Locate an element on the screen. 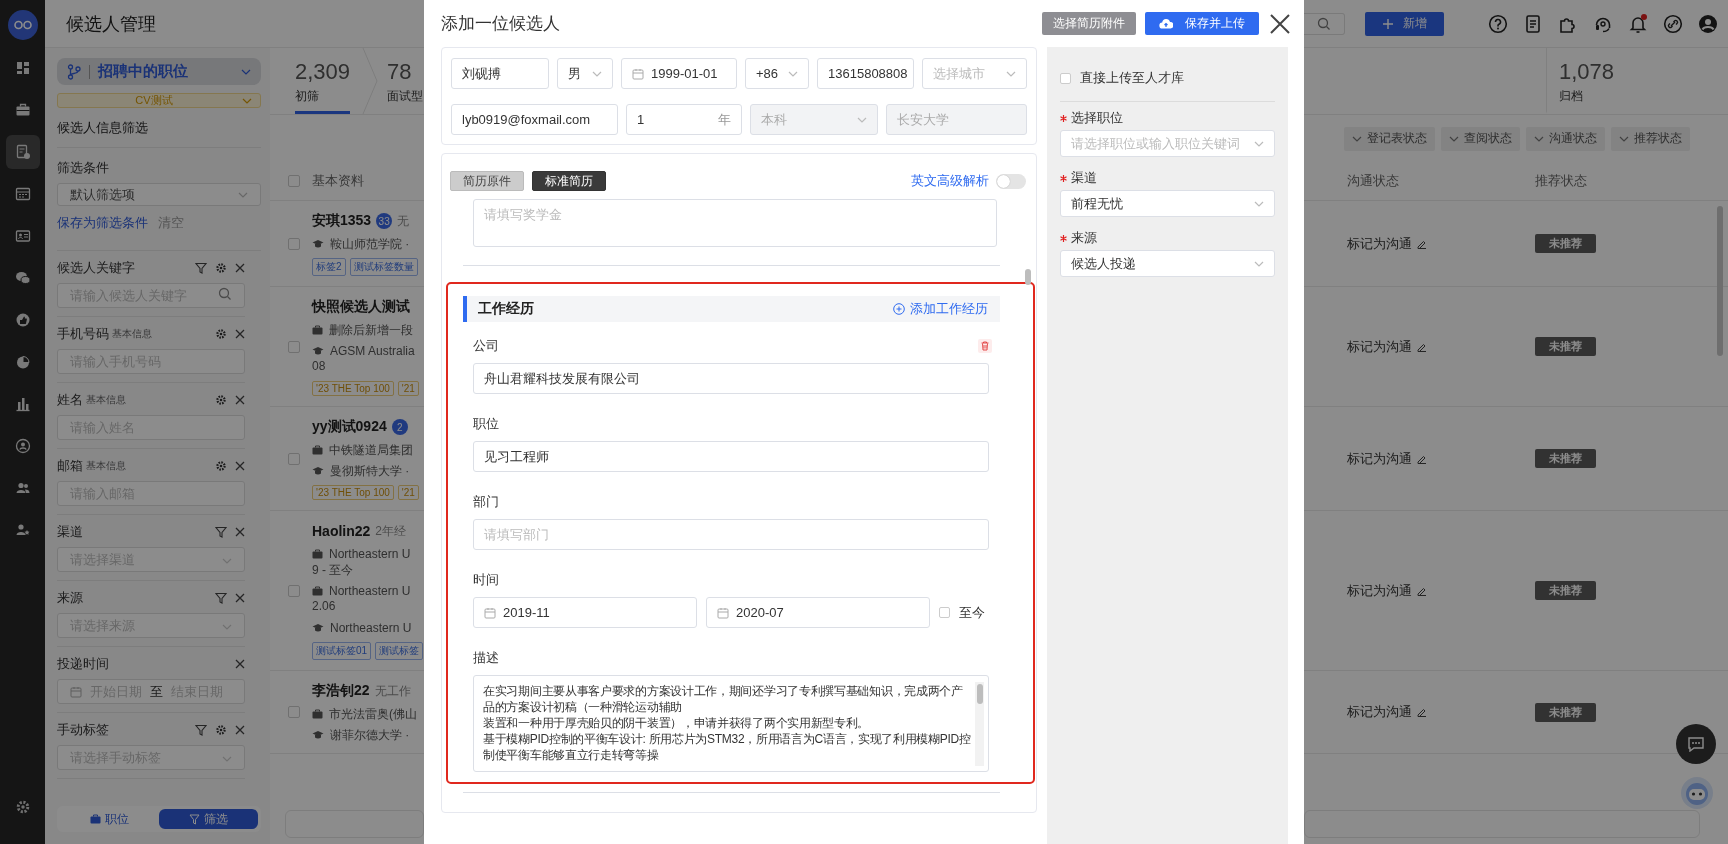  add-experience-link: 添加工作经历 is located at coordinates (940, 309).